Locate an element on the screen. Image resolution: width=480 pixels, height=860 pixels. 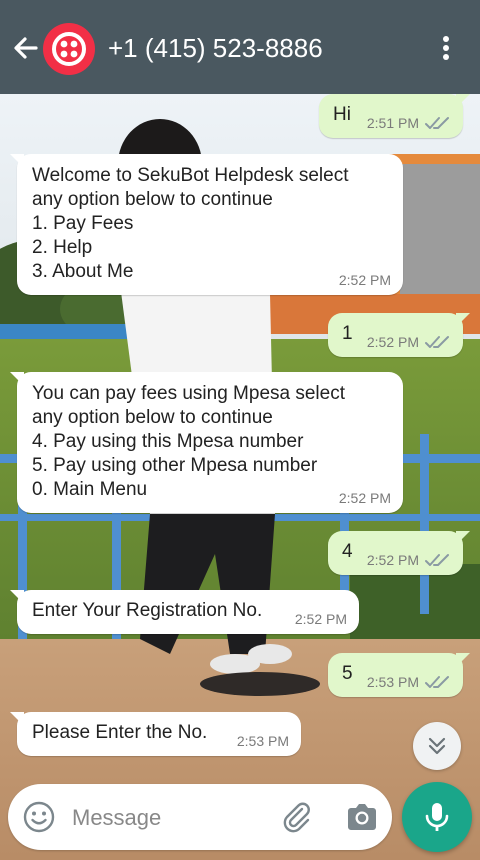
more-vert-icon is located at coordinates (446, 48).